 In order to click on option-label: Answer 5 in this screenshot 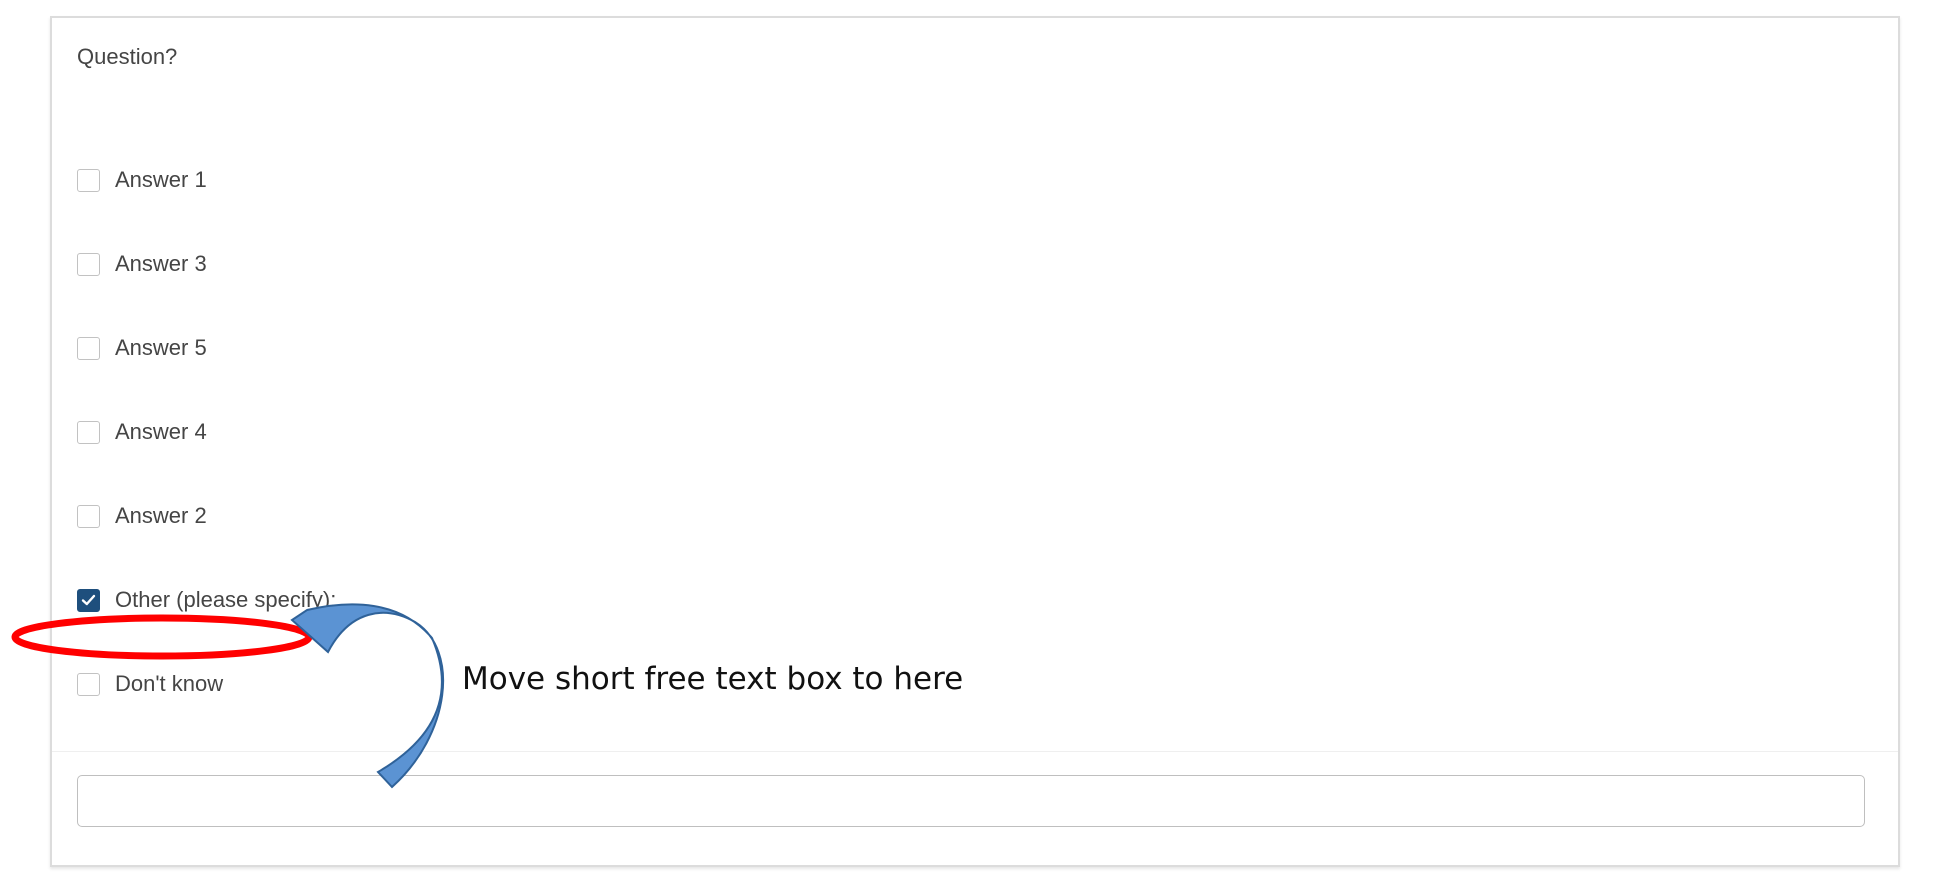, I will do `click(161, 347)`.